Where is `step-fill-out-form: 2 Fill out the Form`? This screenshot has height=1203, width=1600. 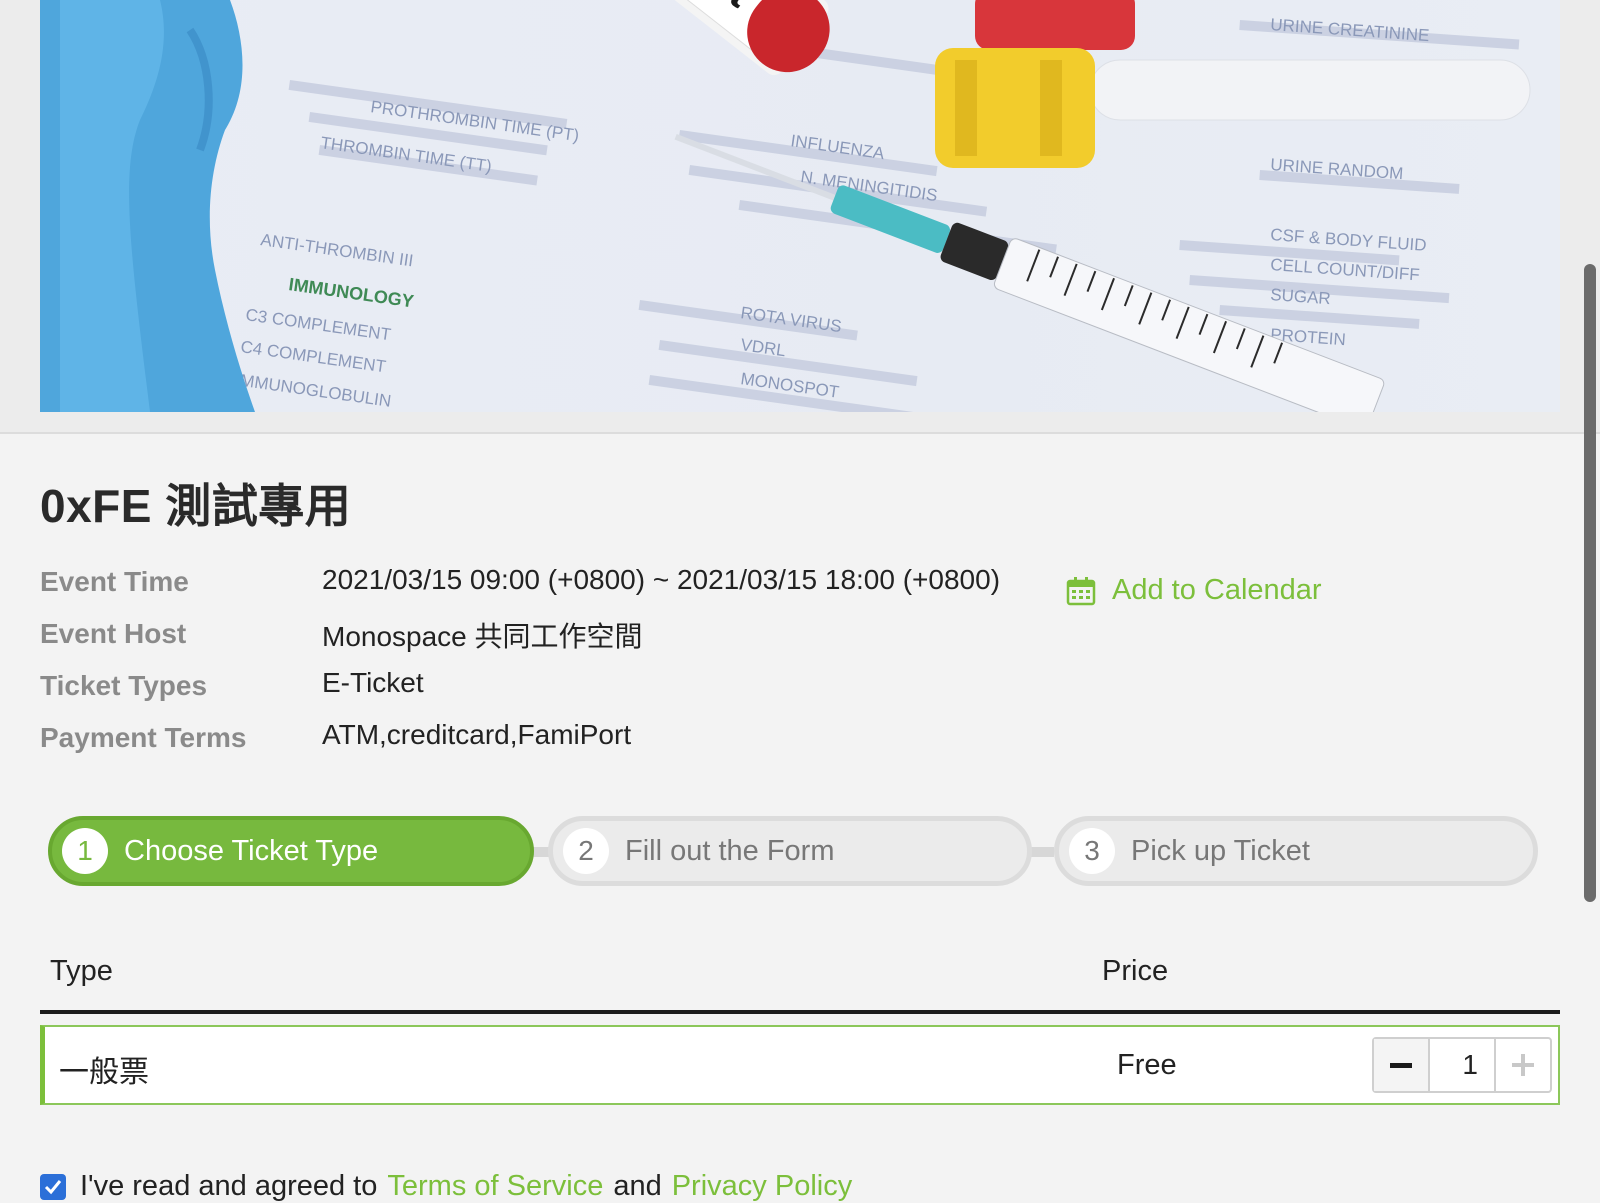
step-fill-out-form: 2 Fill out the Form is located at coordinates (790, 851).